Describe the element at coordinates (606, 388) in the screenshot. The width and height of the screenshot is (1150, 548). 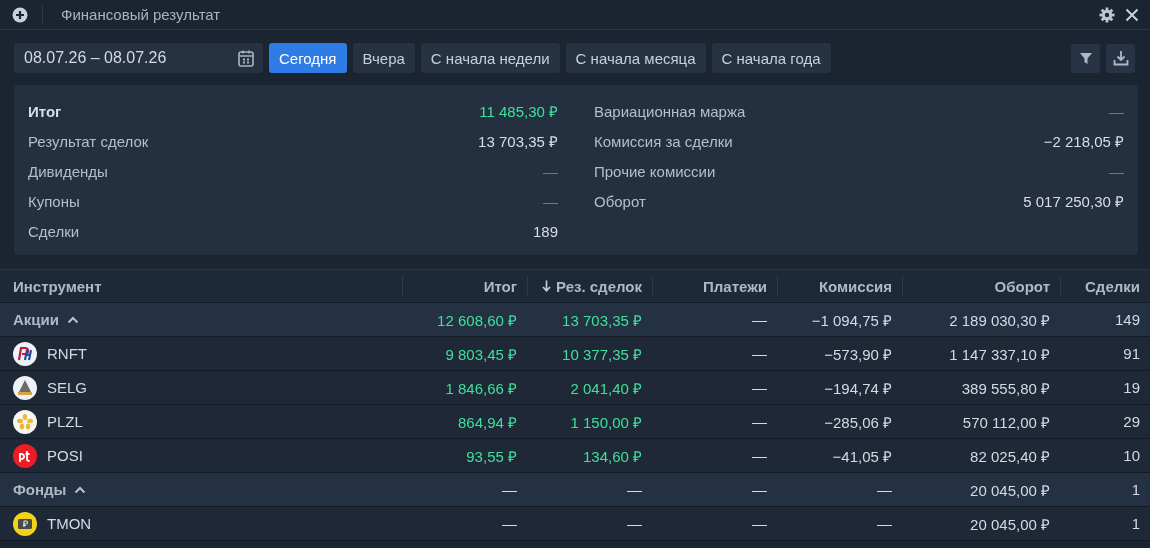
I see `table-cell-text: 2 041,40 ₽` at that location.